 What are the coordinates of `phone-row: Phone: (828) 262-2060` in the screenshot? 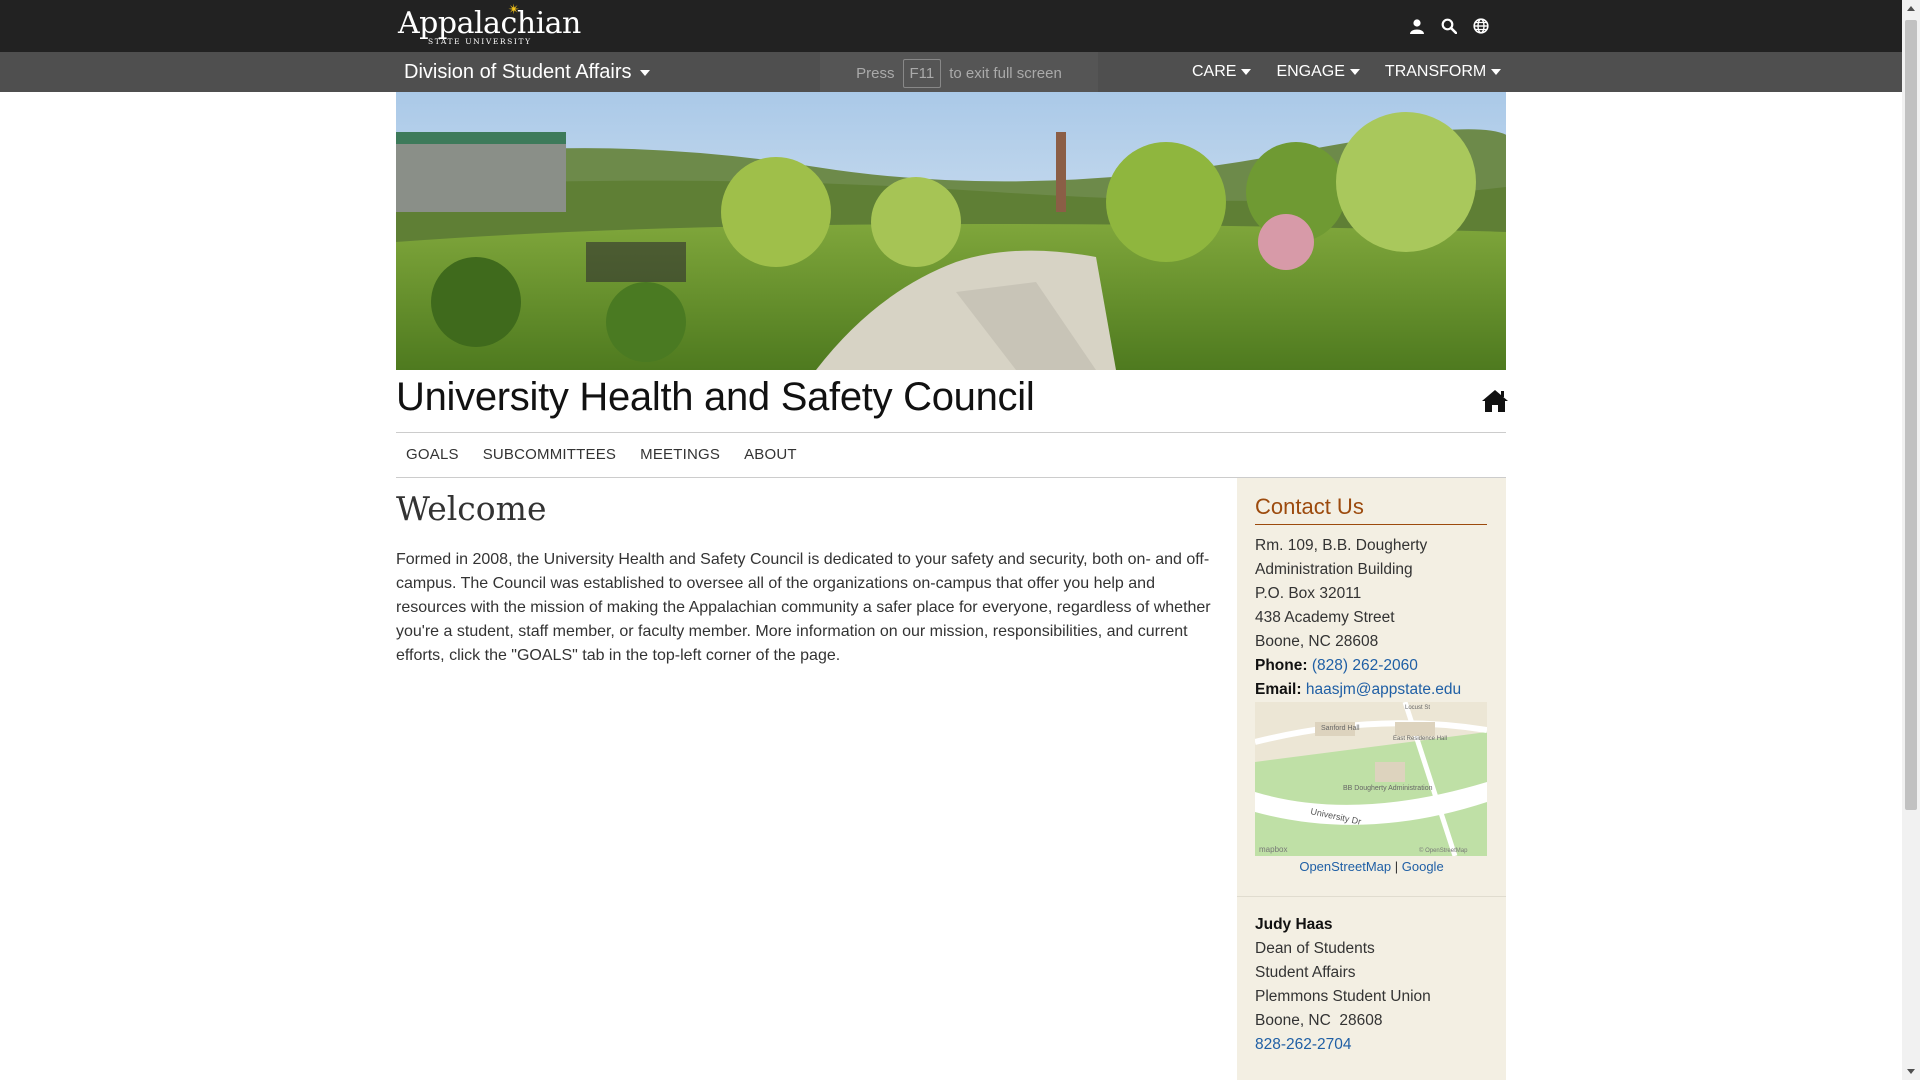 It's located at (1375, 666).